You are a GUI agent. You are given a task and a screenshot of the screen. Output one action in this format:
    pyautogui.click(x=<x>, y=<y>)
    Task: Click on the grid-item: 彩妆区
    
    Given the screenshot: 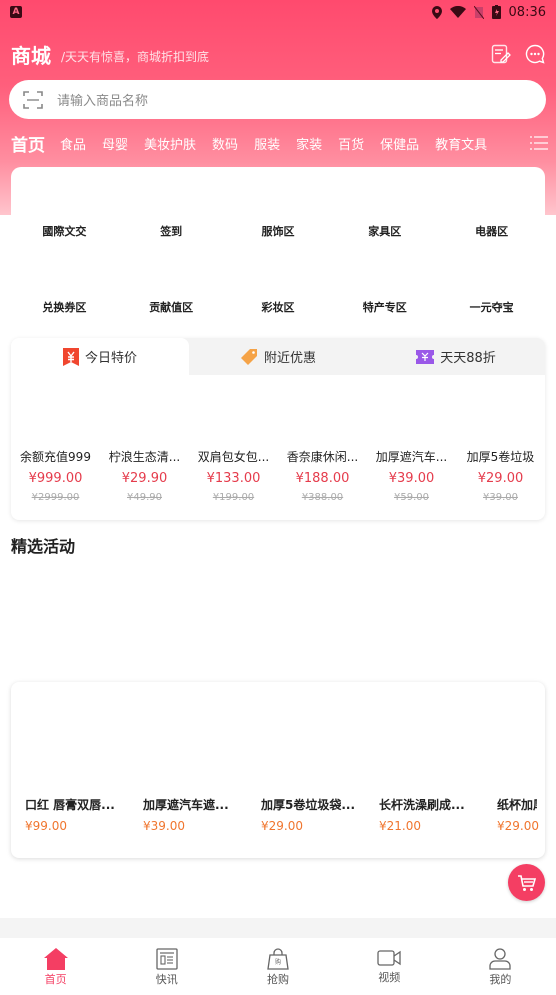 What is the action you would take?
    pyautogui.click(x=278, y=307)
    